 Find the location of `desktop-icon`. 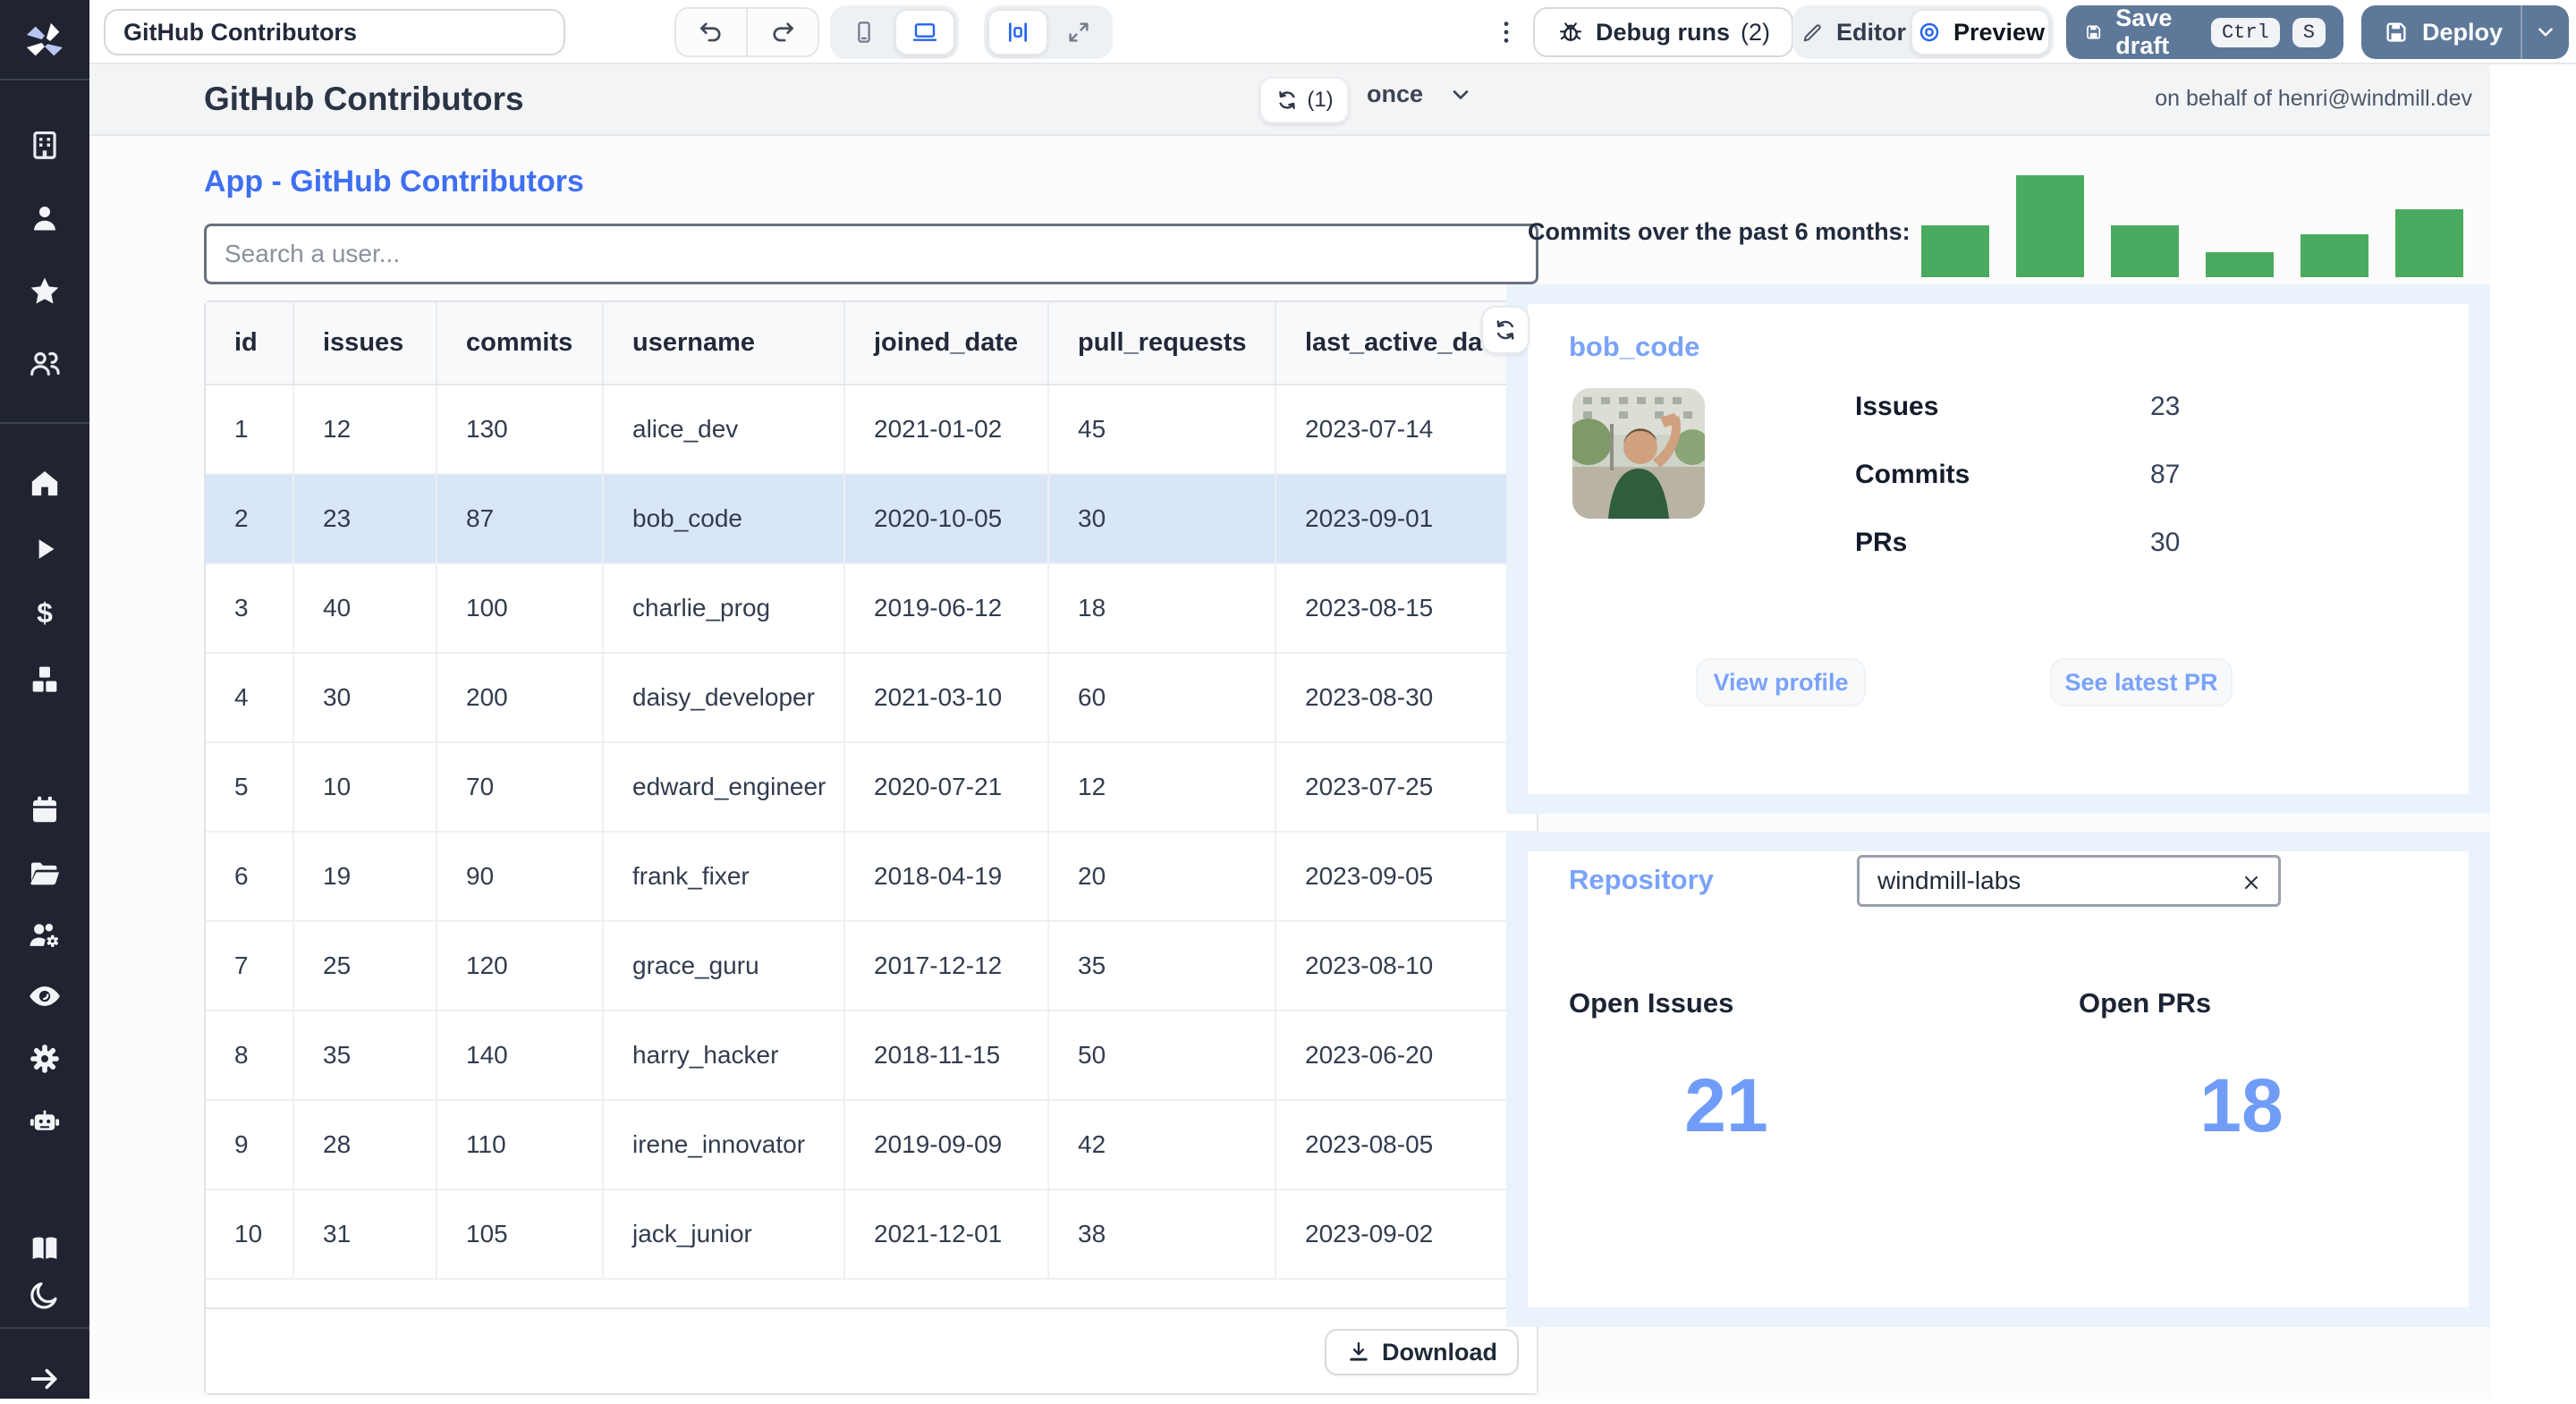

desktop-icon is located at coordinates (924, 32).